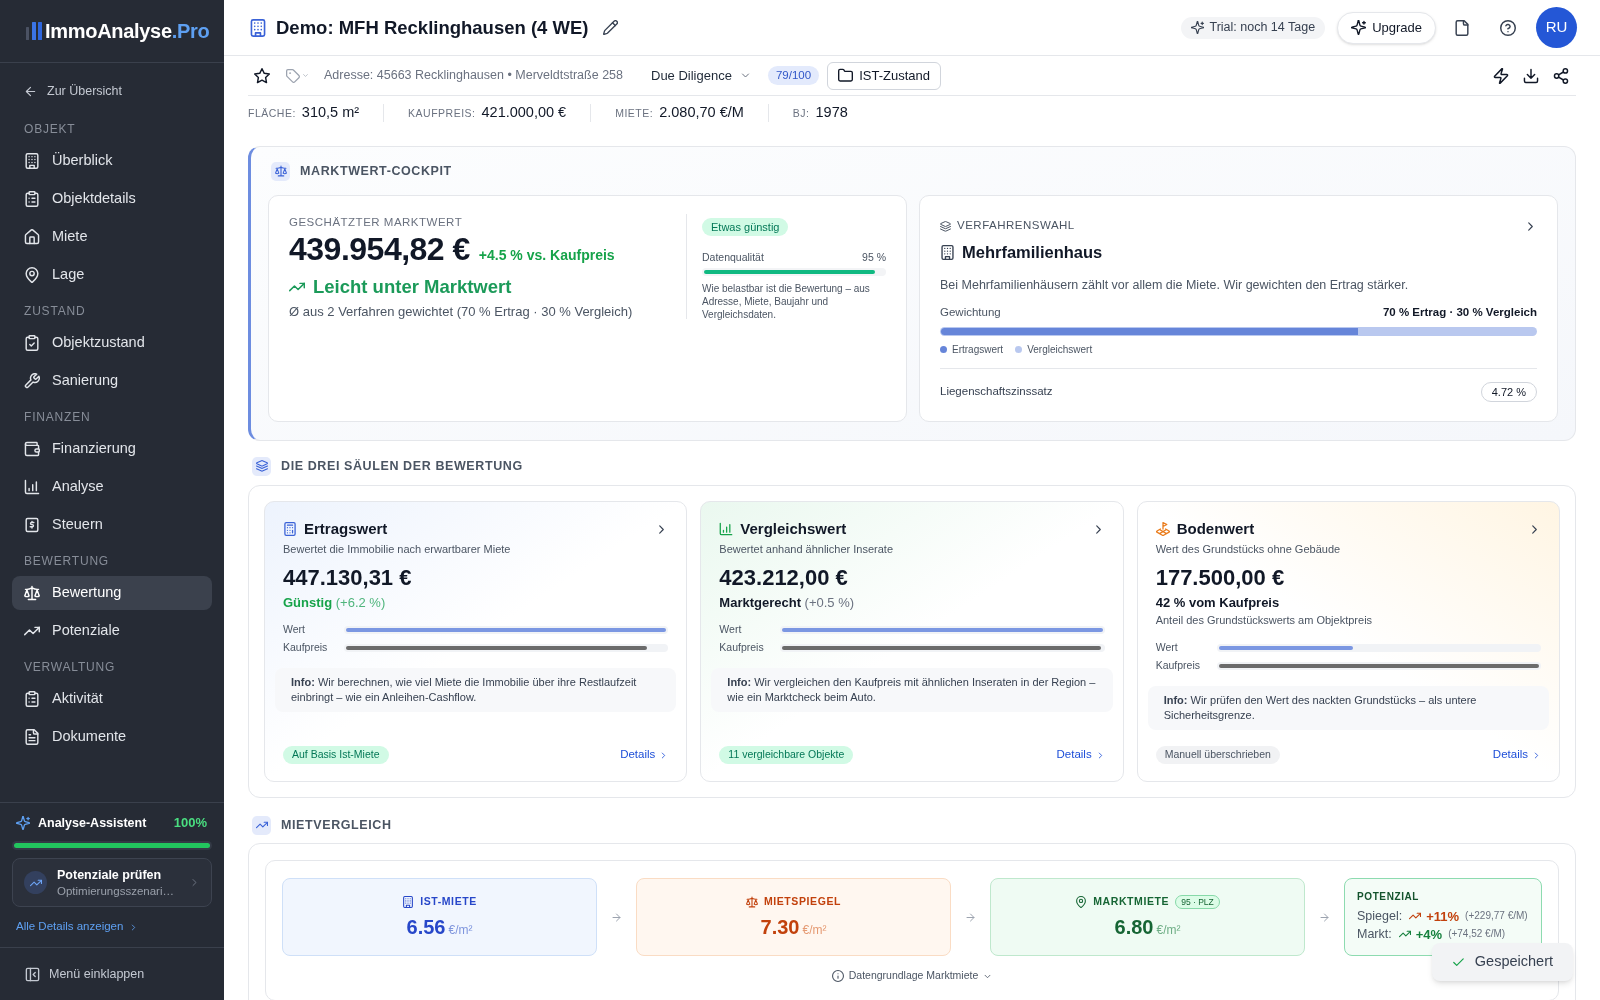 The height and width of the screenshot is (1000, 1600). What do you see at coordinates (127, 31) in the screenshot?
I see `logo-text: ImmoAnalyse.Pro` at bounding box center [127, 31].